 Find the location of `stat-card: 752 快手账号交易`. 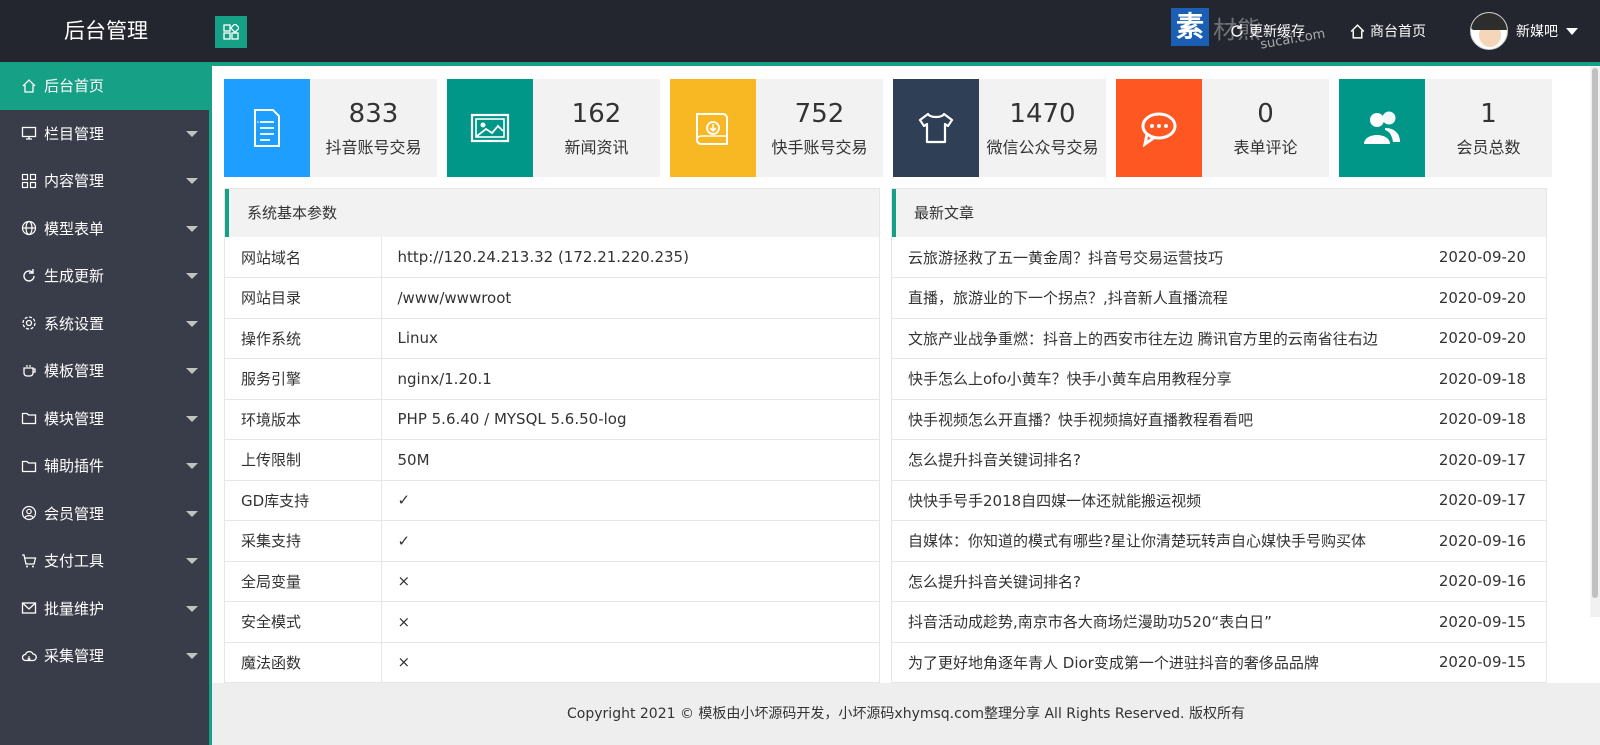

stat-card: 752 快手账号交易 is located at coordinates (776, 128).